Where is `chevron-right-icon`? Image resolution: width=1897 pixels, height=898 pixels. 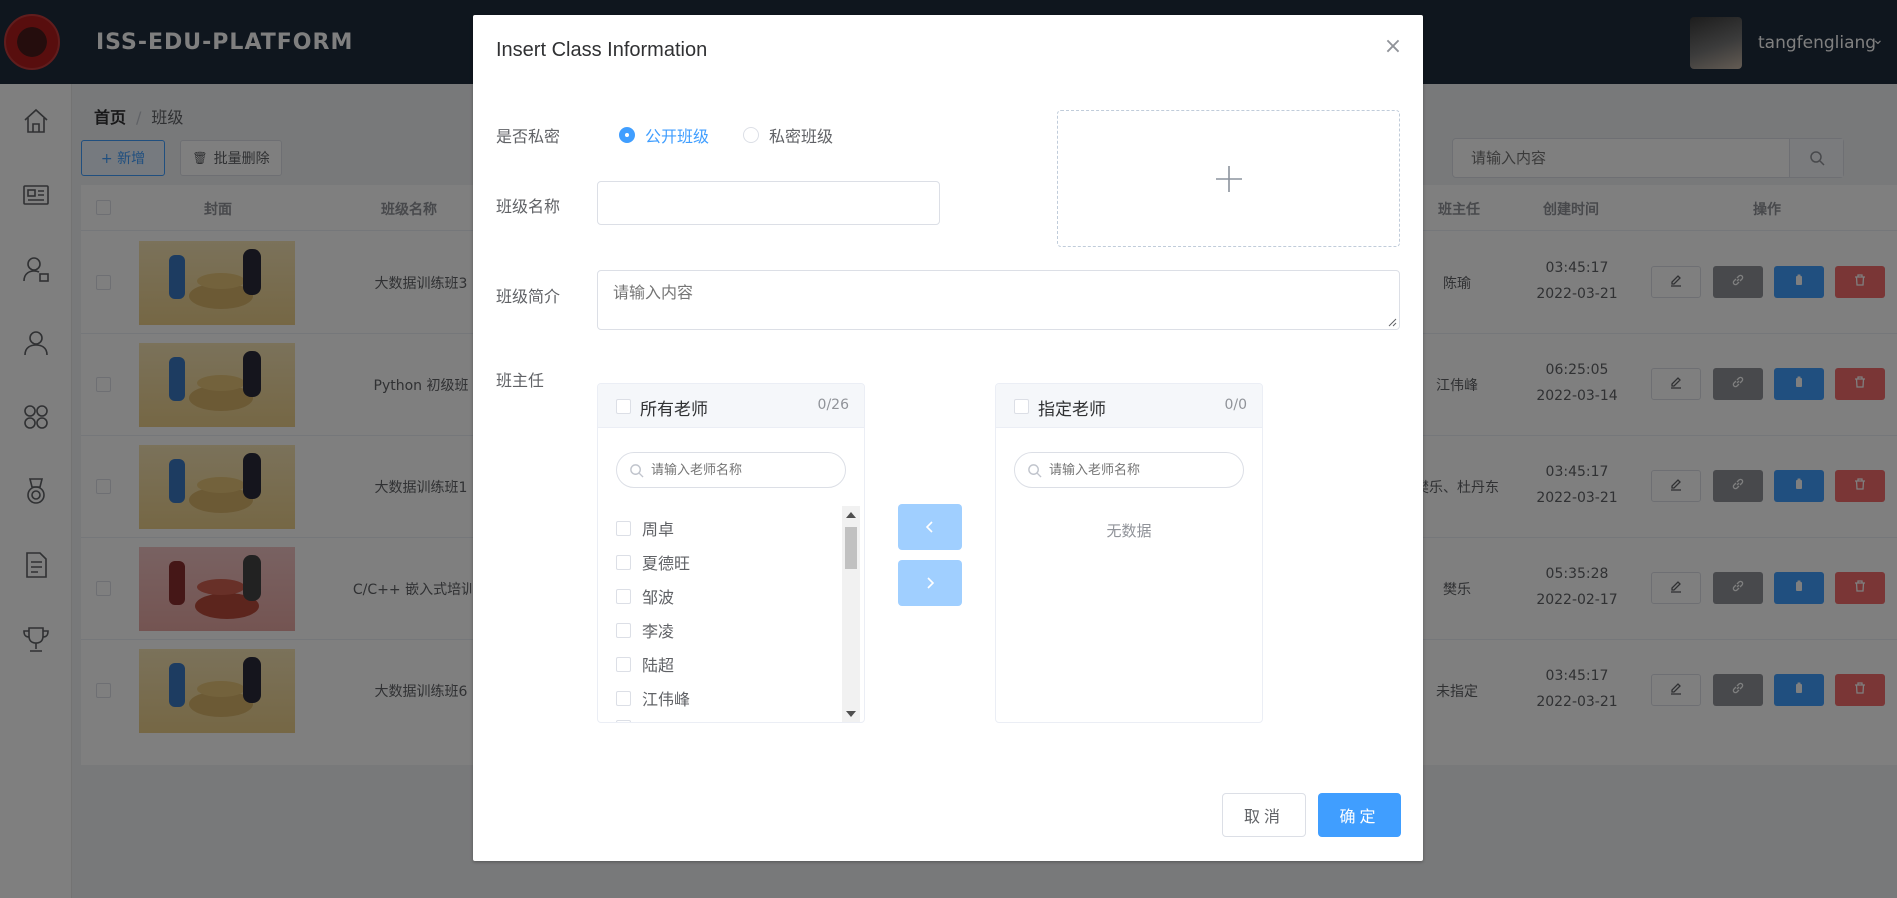
chevron-right-icon is located at coordinates (931, 583).